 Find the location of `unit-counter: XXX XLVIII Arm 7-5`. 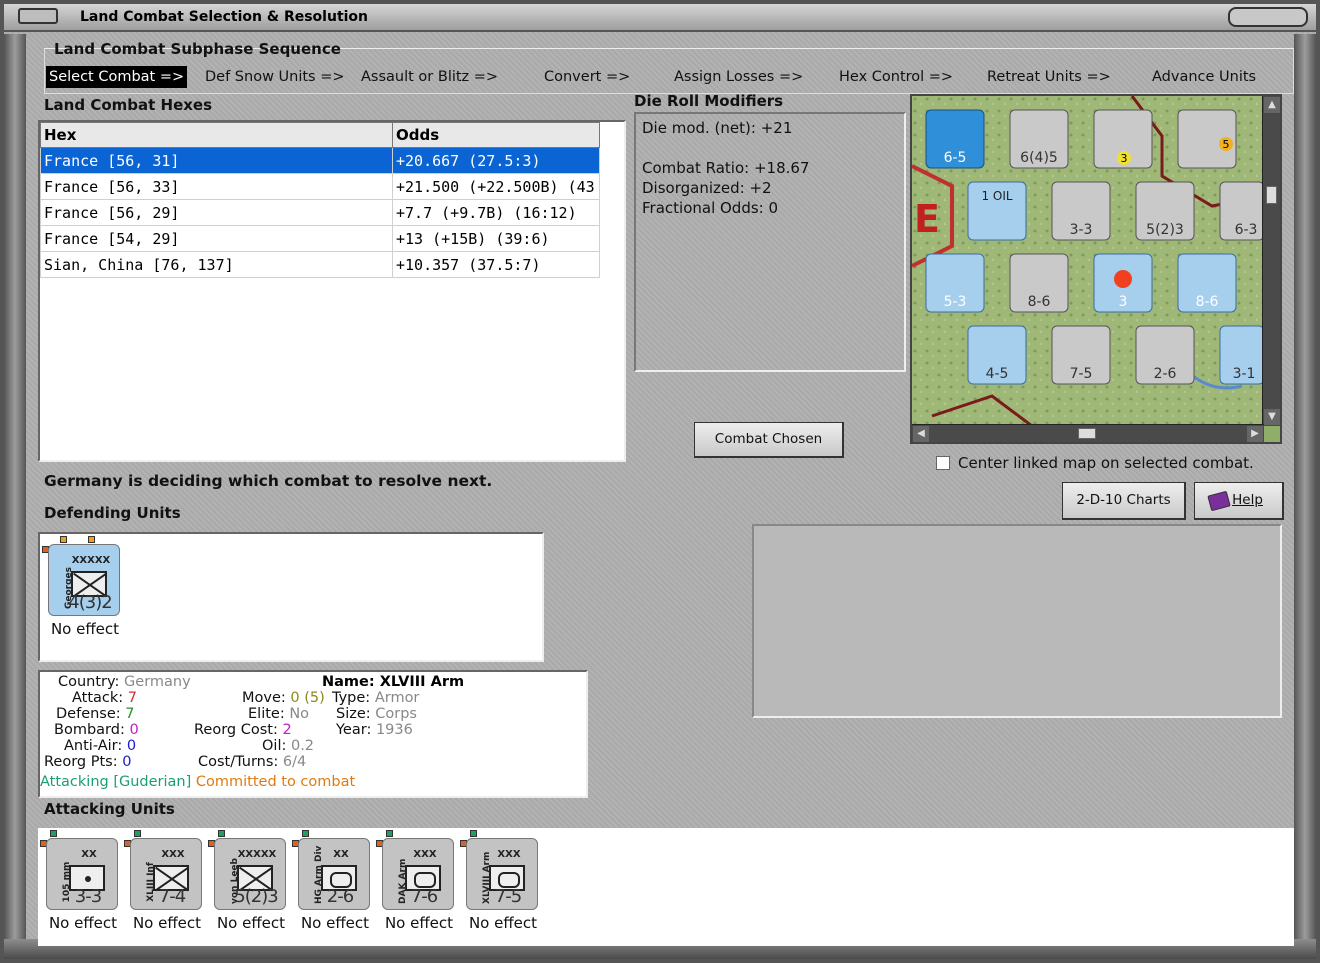

unit-counter: XXX XLVIII Arm 7-5 is located at coordinates (502, 874).